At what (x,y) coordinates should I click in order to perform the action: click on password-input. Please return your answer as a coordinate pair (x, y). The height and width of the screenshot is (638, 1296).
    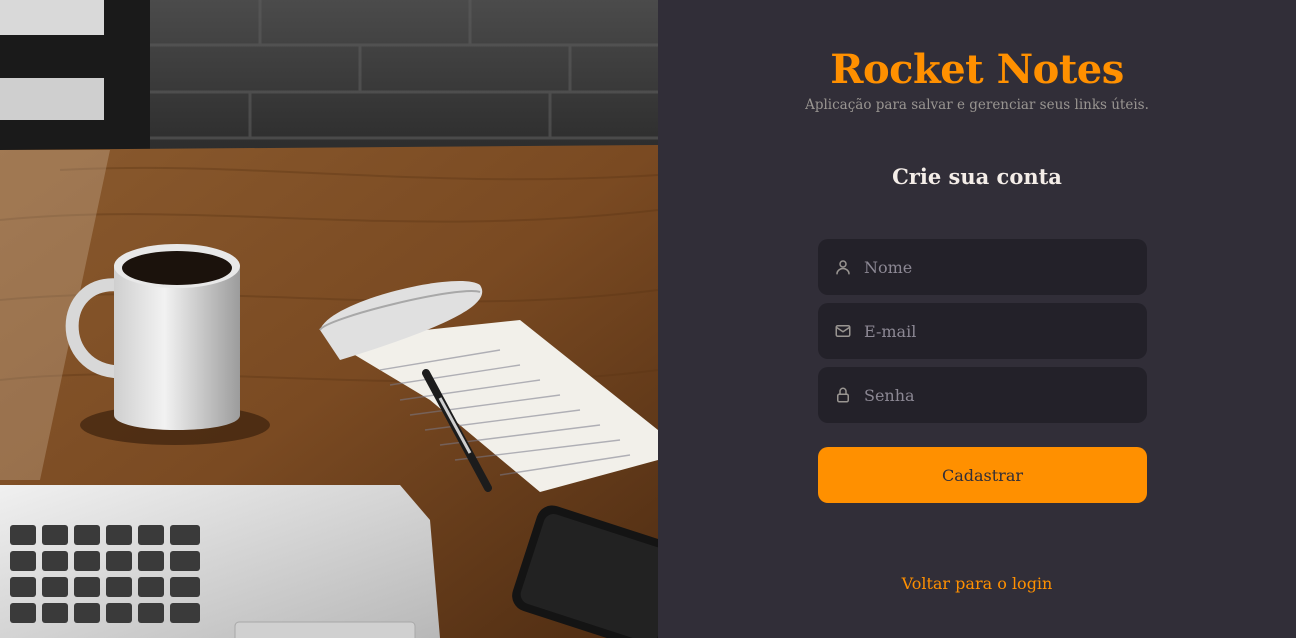
    Looking at the image, I should click on (1005, 395).